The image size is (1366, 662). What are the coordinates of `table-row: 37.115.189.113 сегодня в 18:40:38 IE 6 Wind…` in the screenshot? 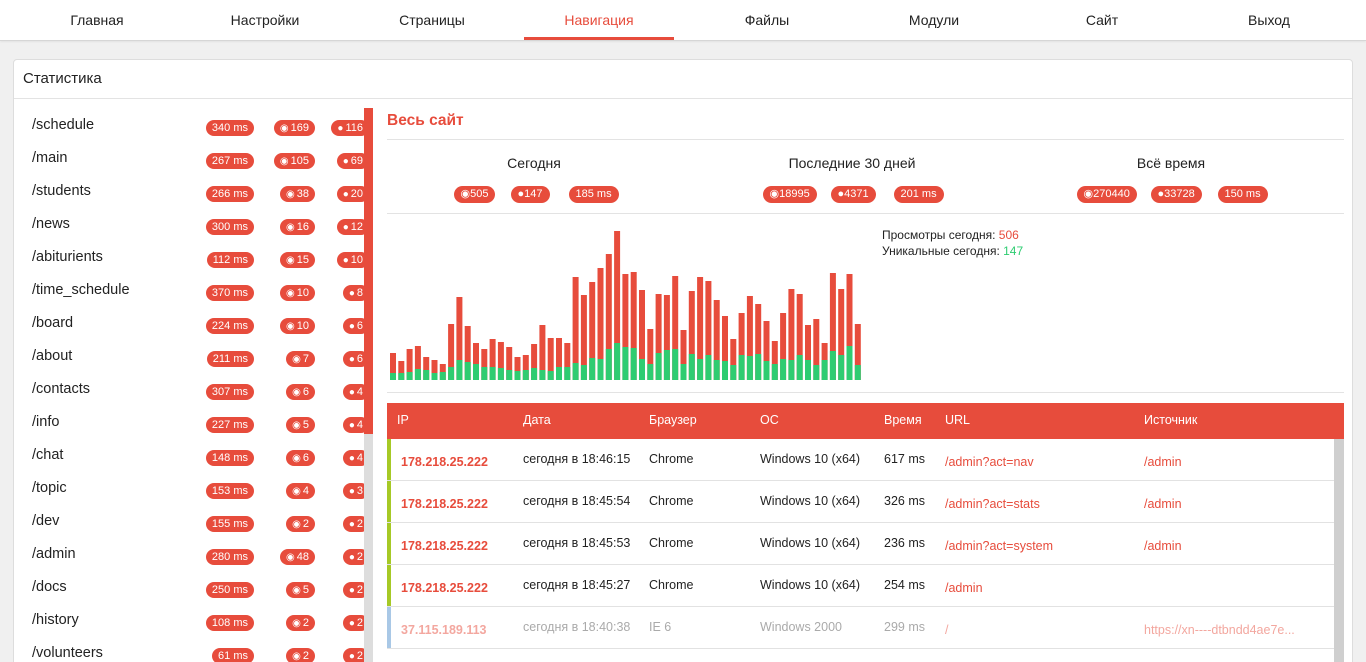 It's located at (860, 628).